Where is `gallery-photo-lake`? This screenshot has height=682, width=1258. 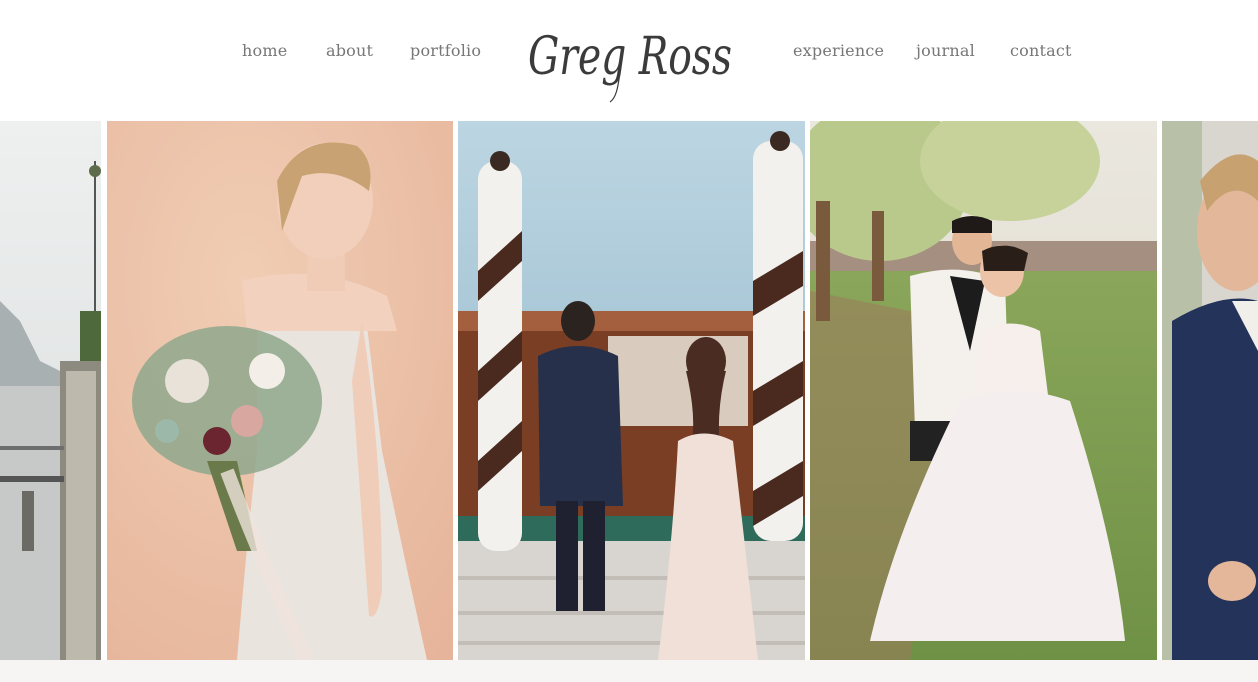
gallery-photo-lake is located at coordinates (50, 390).